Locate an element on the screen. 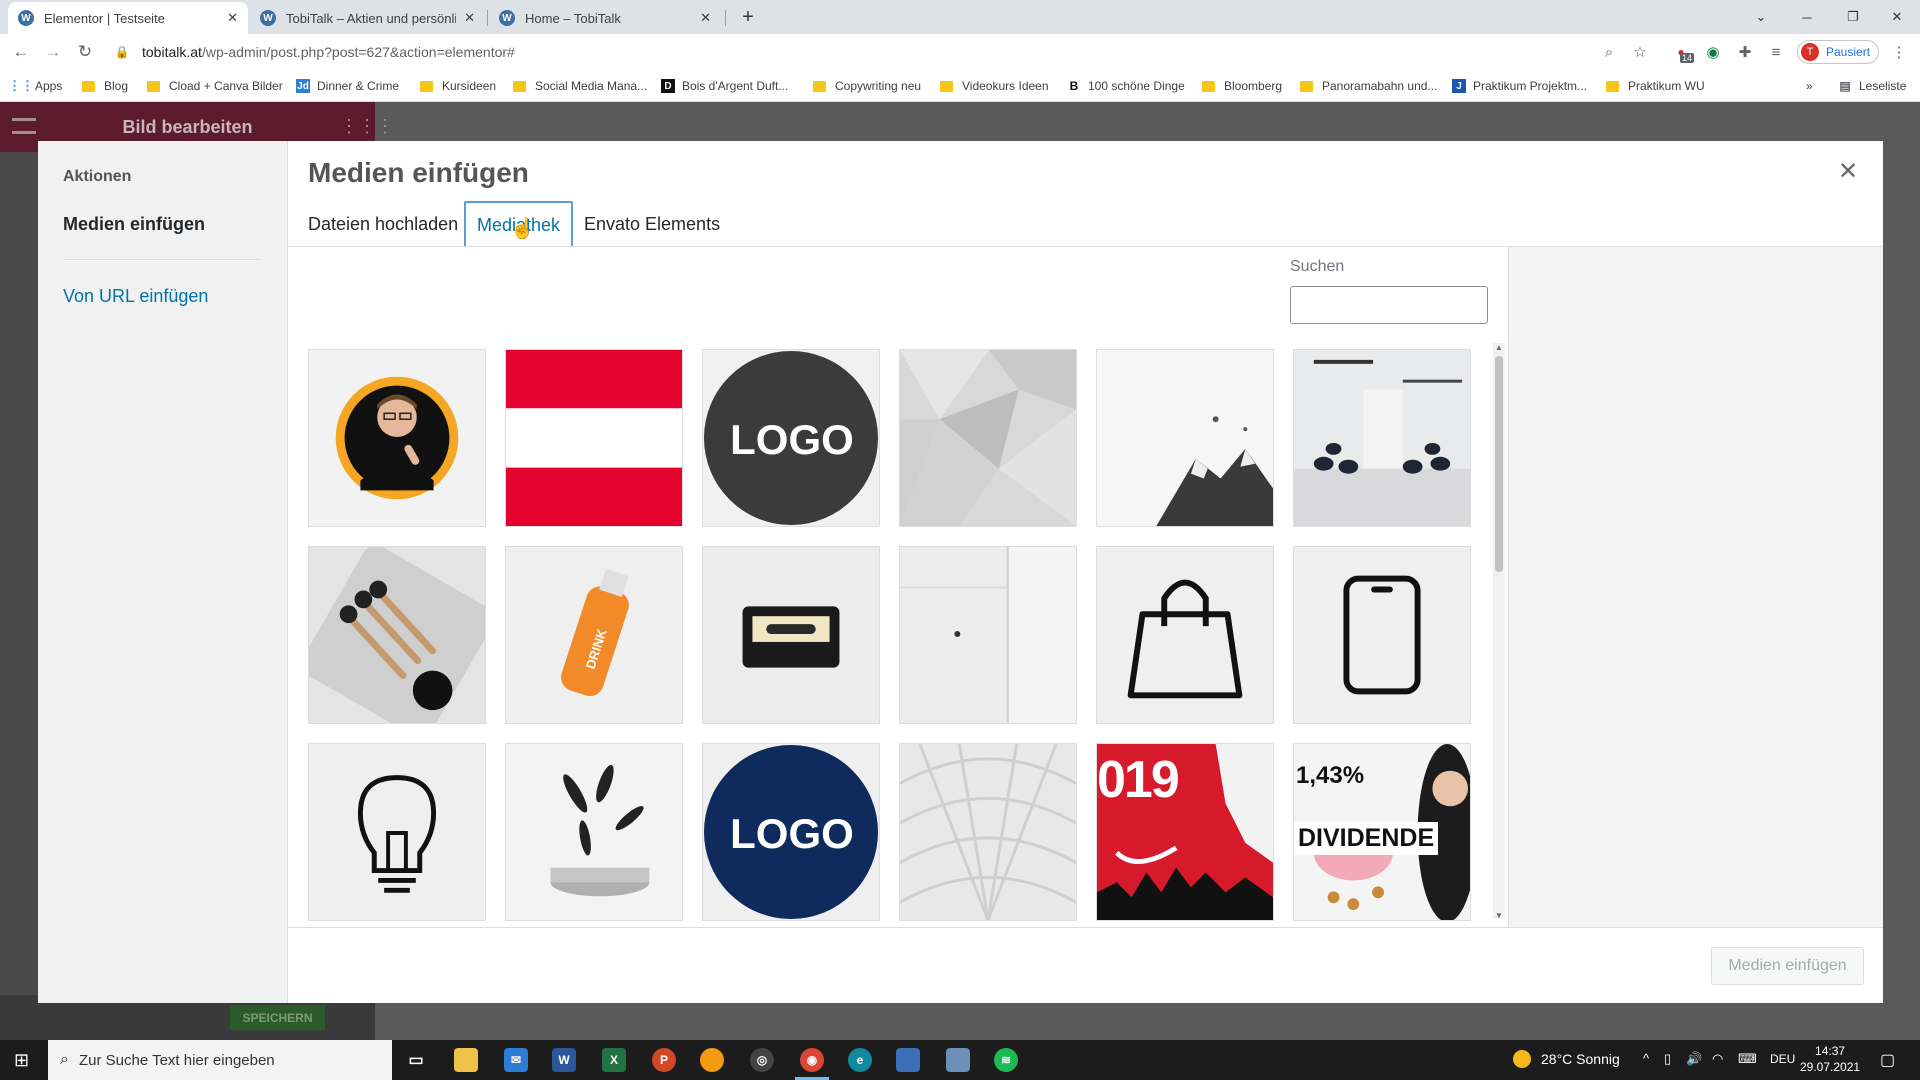 This screenshot has height=1080, width=1920. bookmark-item: Kursideen is located at coordinates (458, 86).